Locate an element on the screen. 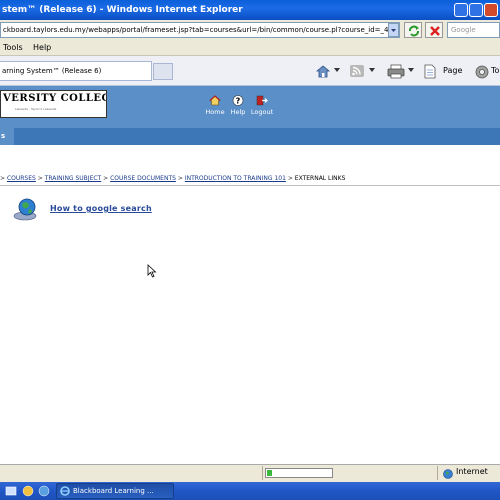 This screenshot has width=500, height=500. address-dropdown-button is located at coordinates (393, 30).